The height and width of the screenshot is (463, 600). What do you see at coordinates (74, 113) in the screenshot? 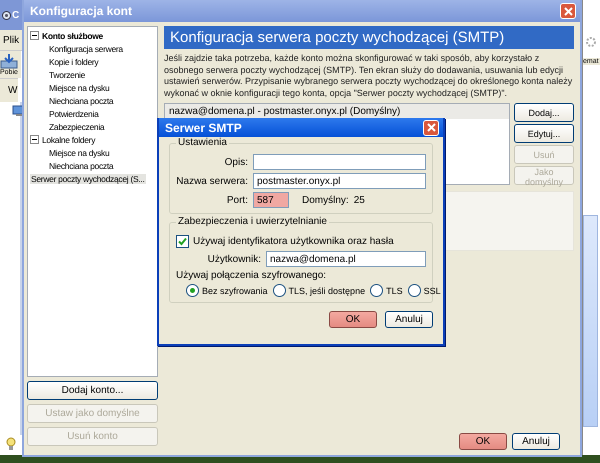
I see `tree-item: Potwierdzenia` at bounding box center [74, 113].